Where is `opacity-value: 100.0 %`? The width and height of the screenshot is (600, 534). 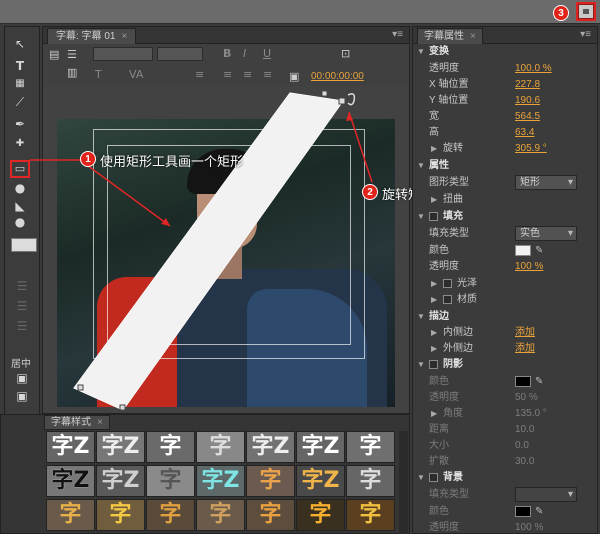
opacity-value: 100.0 % is located at coordinates (533, 68).